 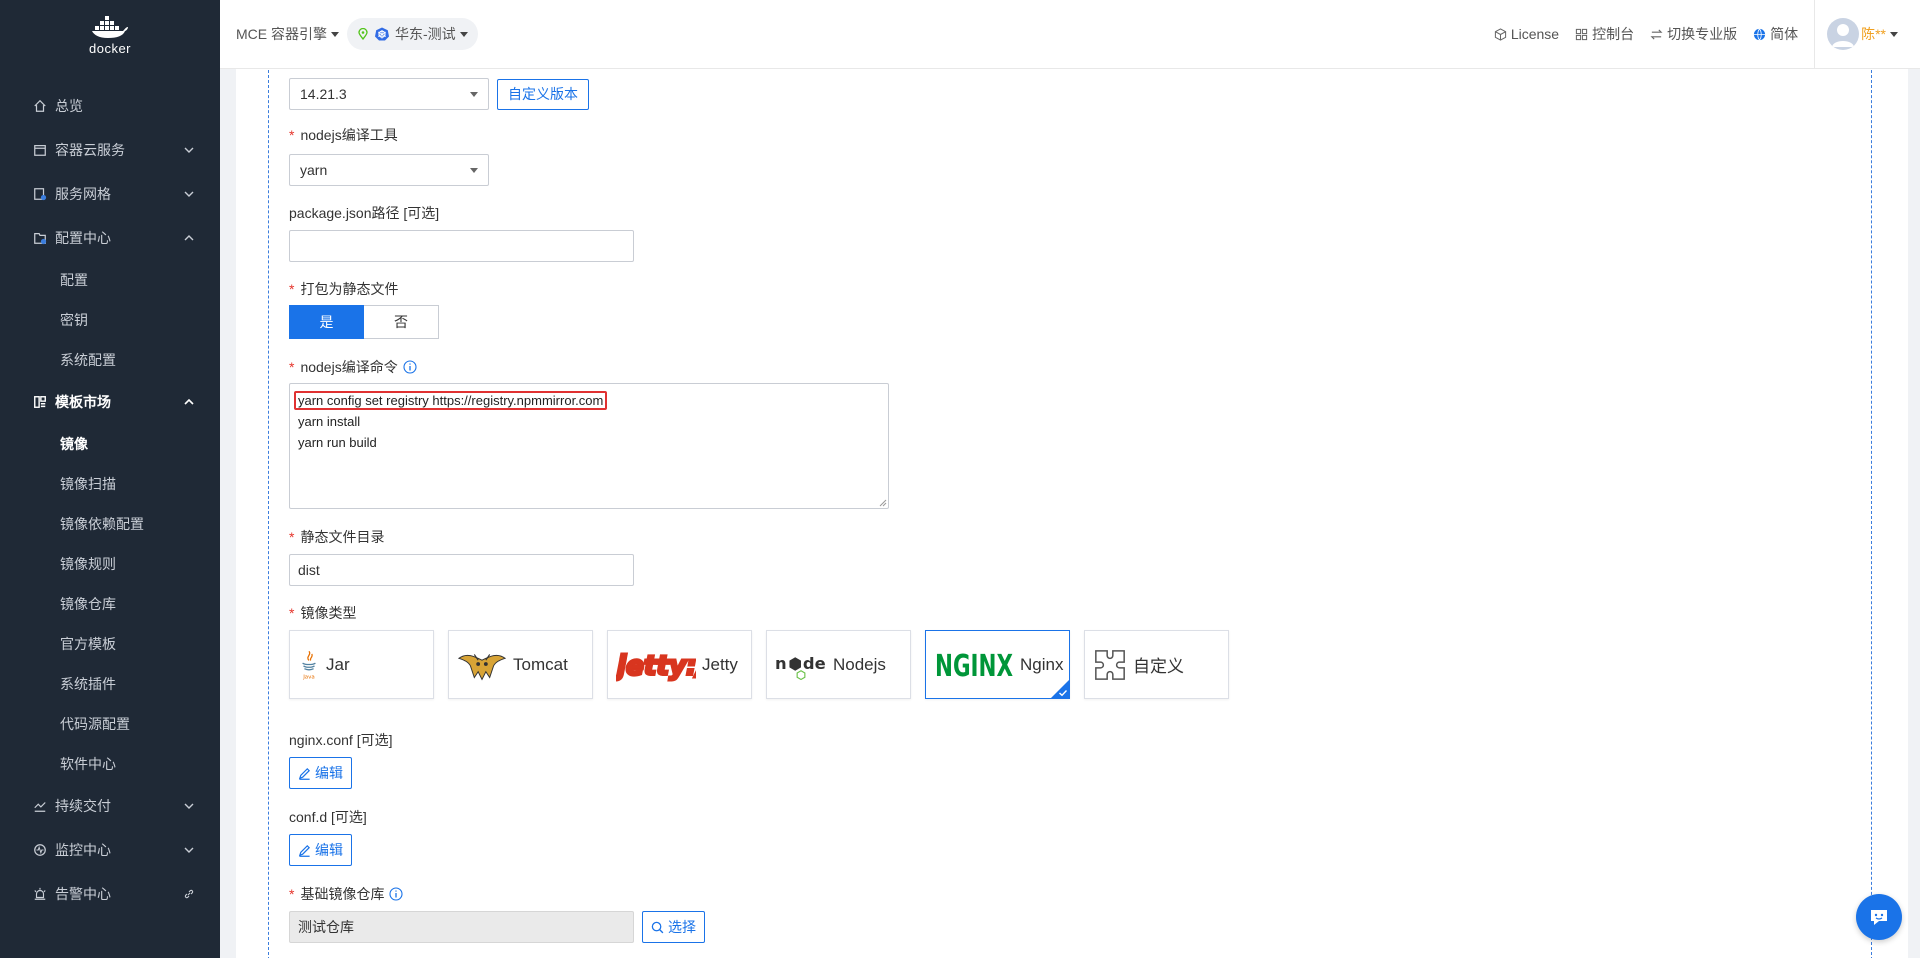 What do you see at coordinates (401, 322) in the screenshot?
I see `static-pack-no: 否` at bounding box center [401, 322].